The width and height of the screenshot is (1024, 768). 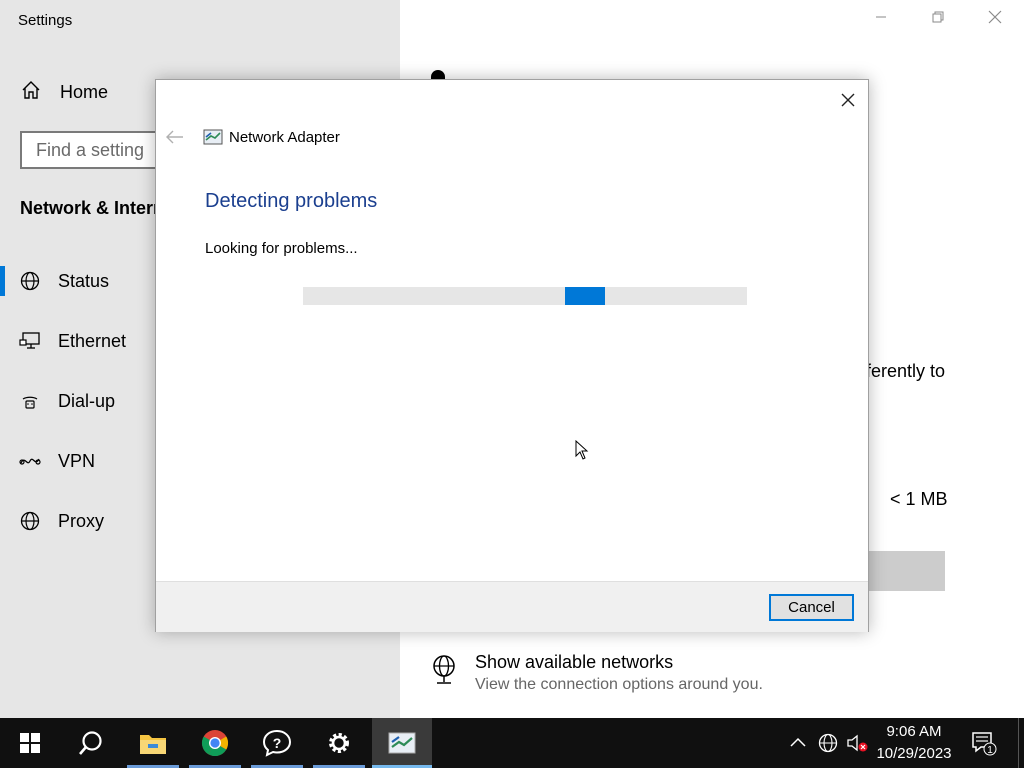 What do you see at coordinates (512, 743) in the screenshot?
I see `taskbar: ? 9:06 AM 10/29/2023 1` at bounding box center [512, 743].